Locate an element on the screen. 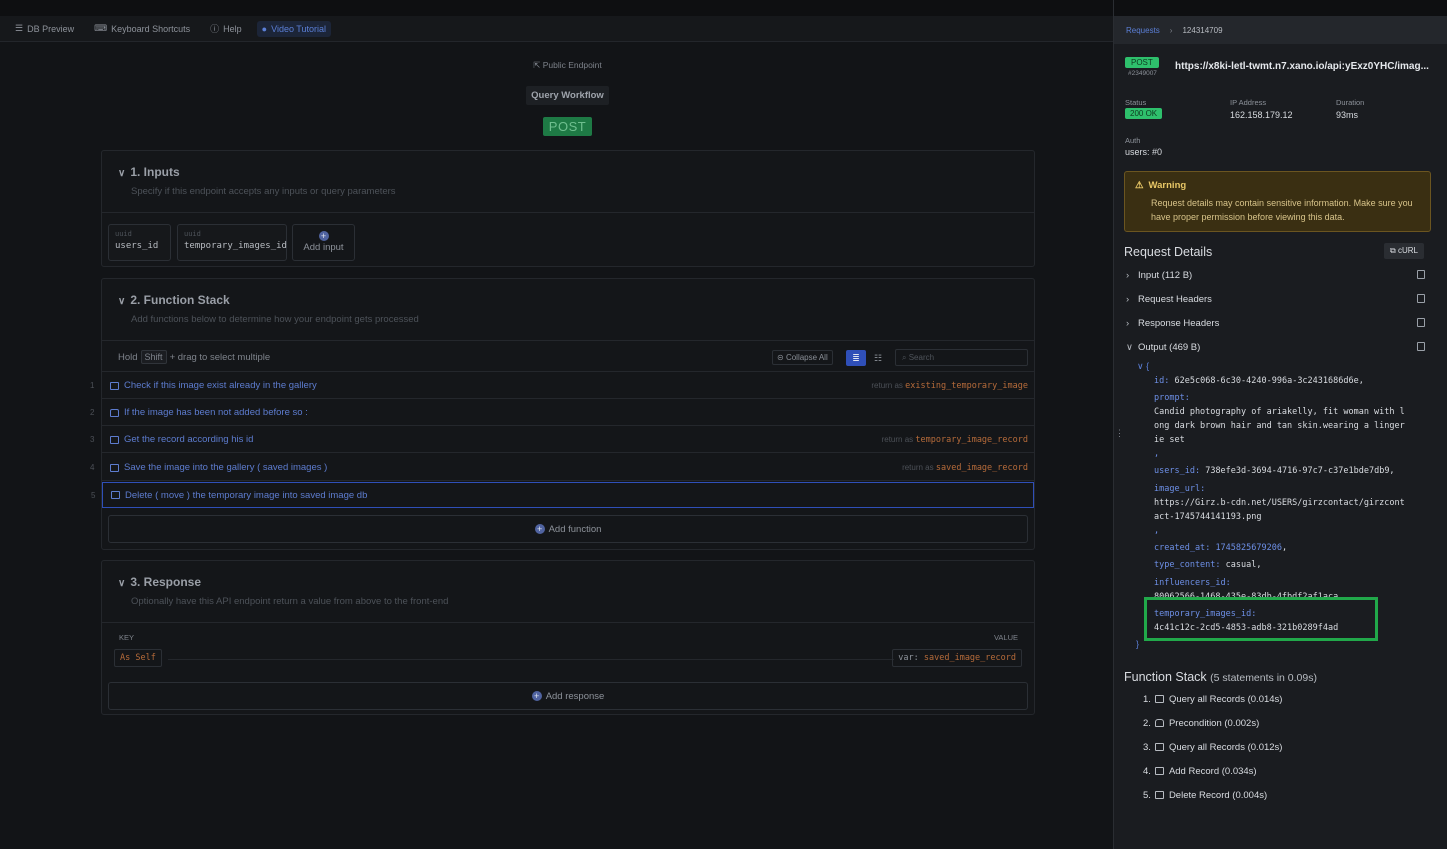 This screenshot has width=1447, height=849. function-stack-title: ∨ 2. Function Stack is located at coordinates (568, 300).